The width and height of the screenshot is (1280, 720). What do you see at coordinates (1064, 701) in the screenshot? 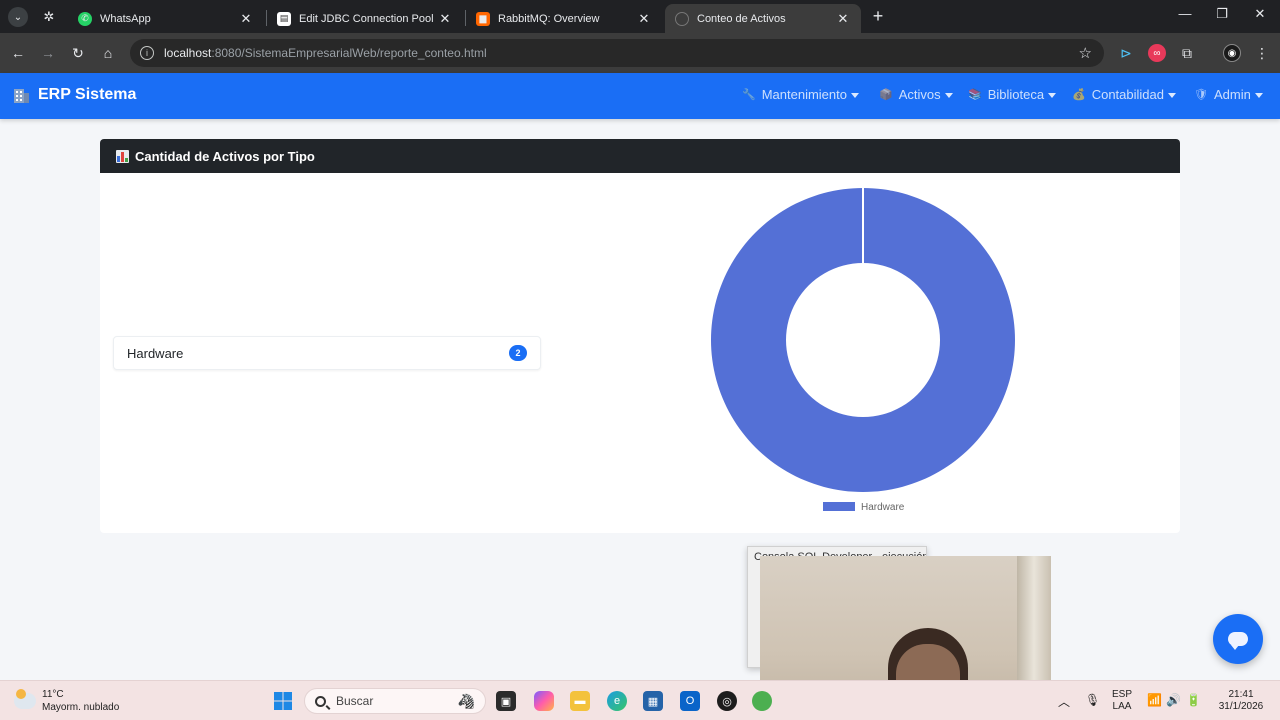
I see `tray-overflow-icon: ︿` at bounding box center [1064, 701].